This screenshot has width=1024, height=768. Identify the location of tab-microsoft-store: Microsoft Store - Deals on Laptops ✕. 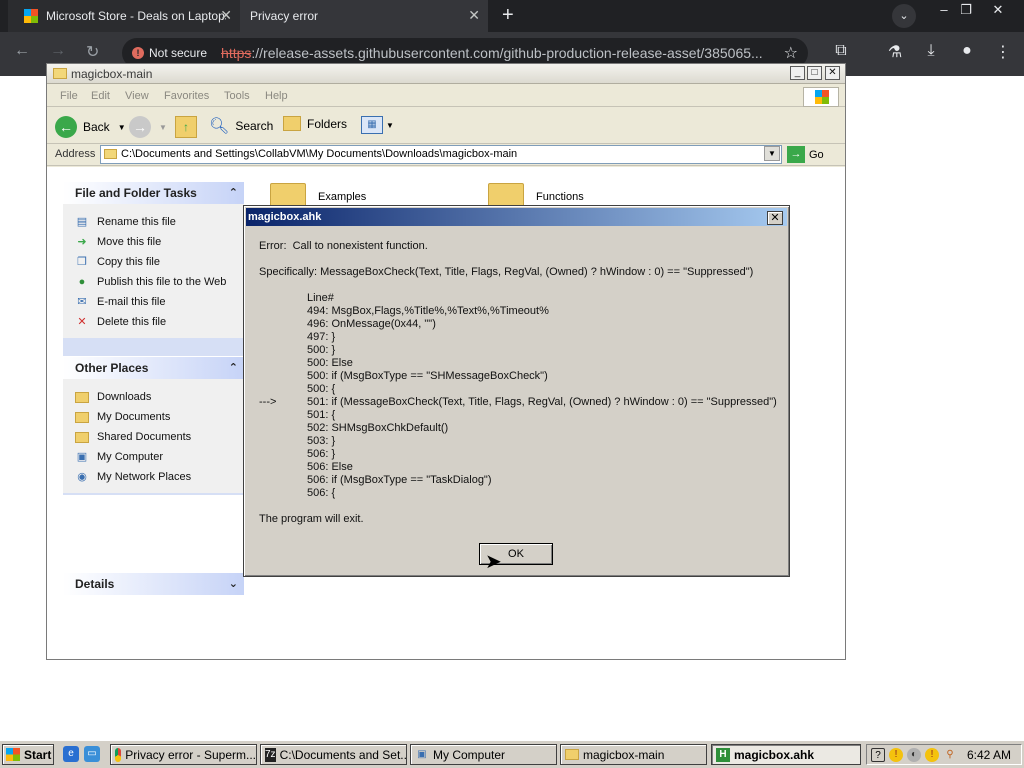
(124, 16).